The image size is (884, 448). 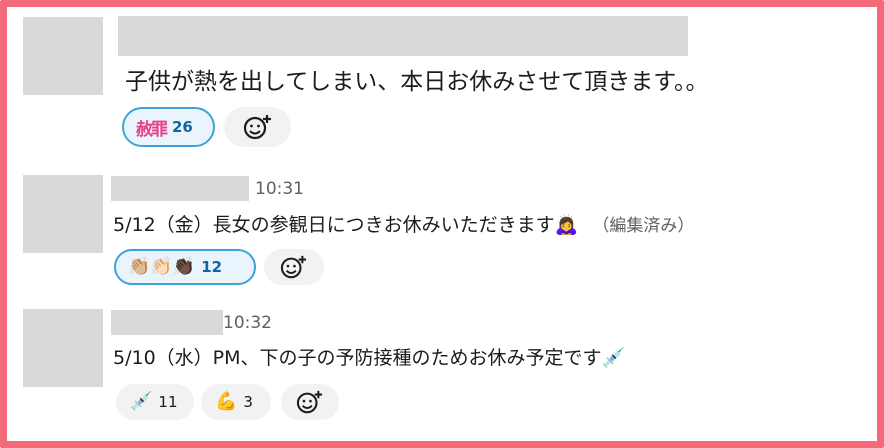 I want to click on reaction-count: 3, so click(x=248, y=402).